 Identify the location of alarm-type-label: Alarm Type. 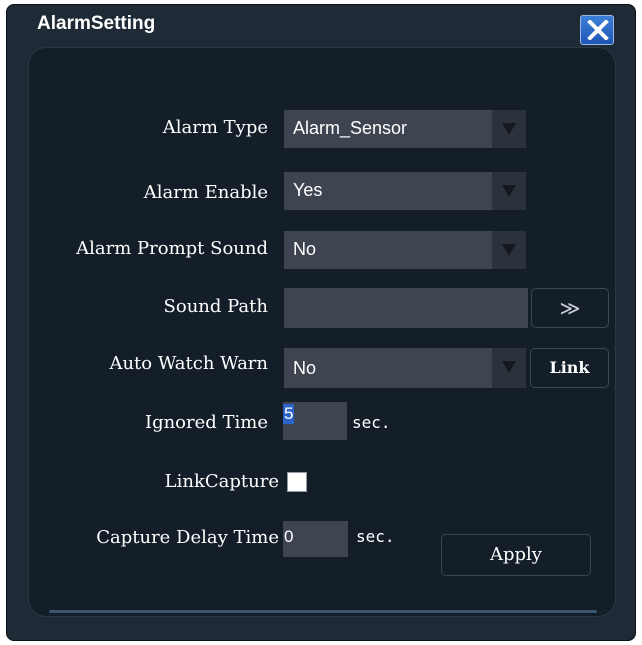
(215, 127).